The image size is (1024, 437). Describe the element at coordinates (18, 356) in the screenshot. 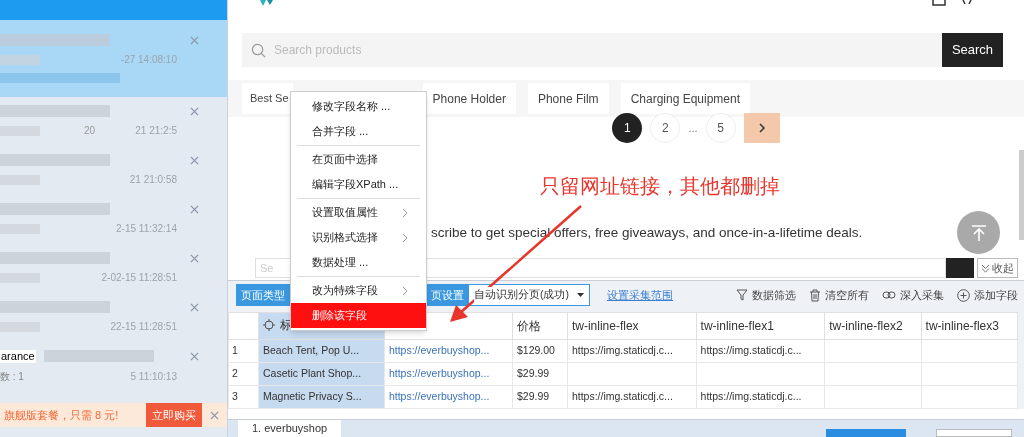

I see `item-title: arance` at that location.